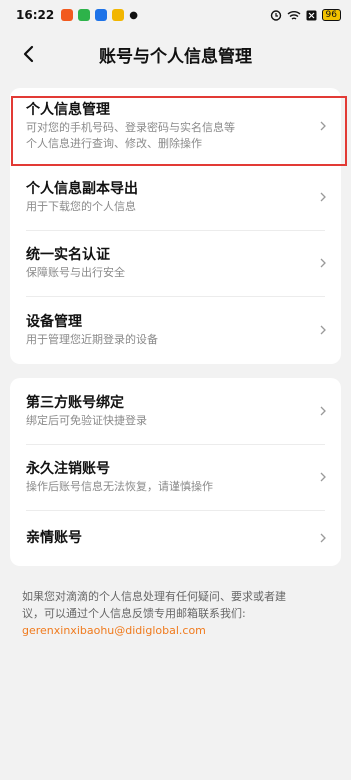 Image resolution: width=351 pixels, height=780 pixels. What do you see at coordinates (81, 206) in the screenshot?
I see `menu-item-description: 用于下载您的个人信息` at bounding box center [81, 206].